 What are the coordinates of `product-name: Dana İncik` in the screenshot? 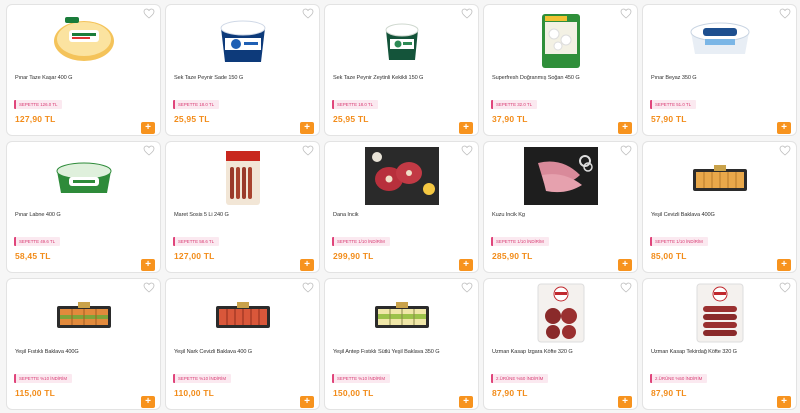 It's located at (401, 215).